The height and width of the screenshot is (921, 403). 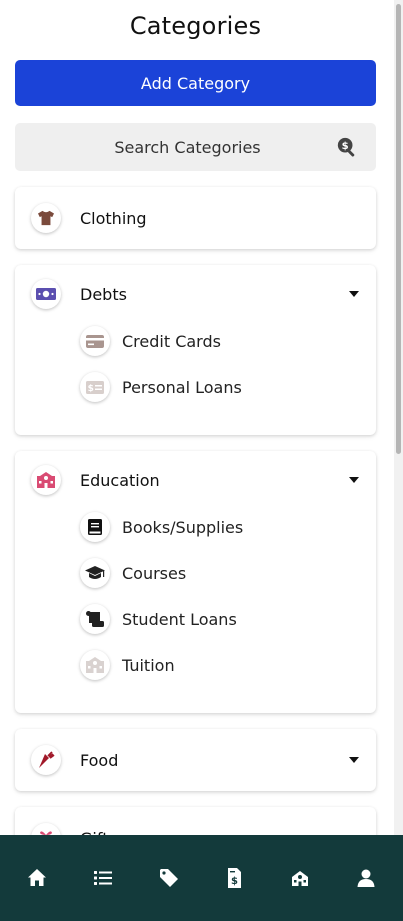 I want to click on tag-icon, so click(x=168, y=878).